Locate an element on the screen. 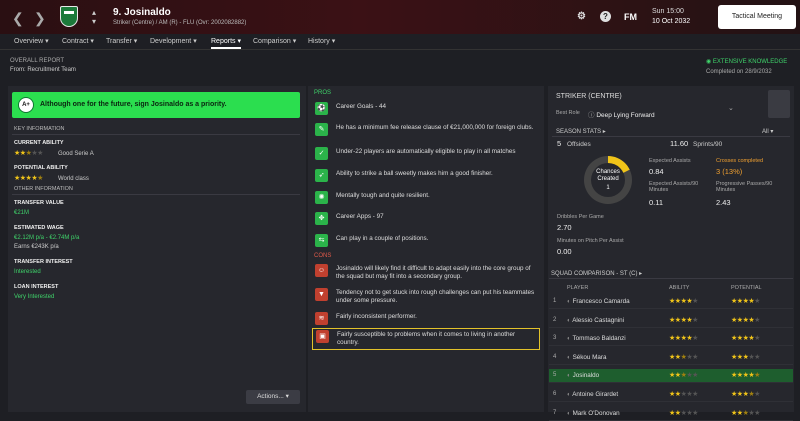  chevron-updown-icon: ▴ ▾ is located at coordinates (94, 17).